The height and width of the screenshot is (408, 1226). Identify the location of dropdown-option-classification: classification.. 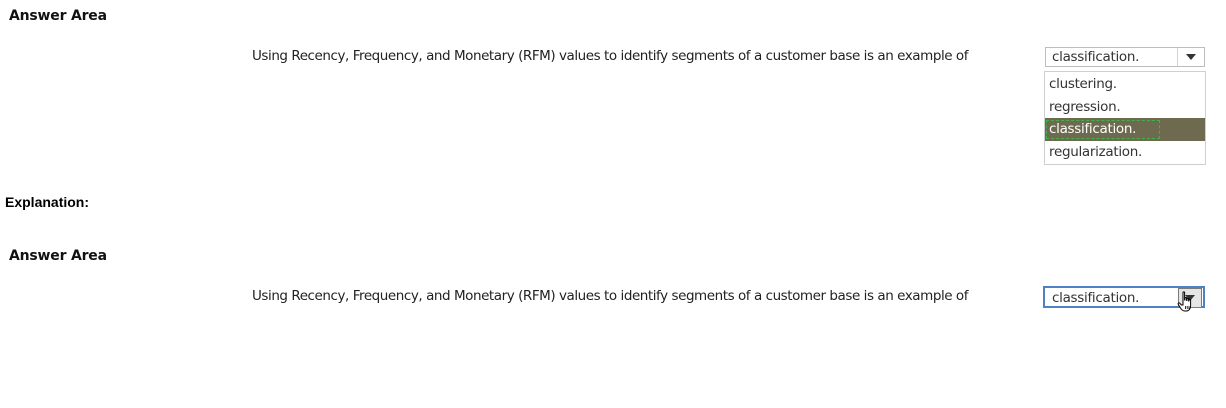
(1125, 129).